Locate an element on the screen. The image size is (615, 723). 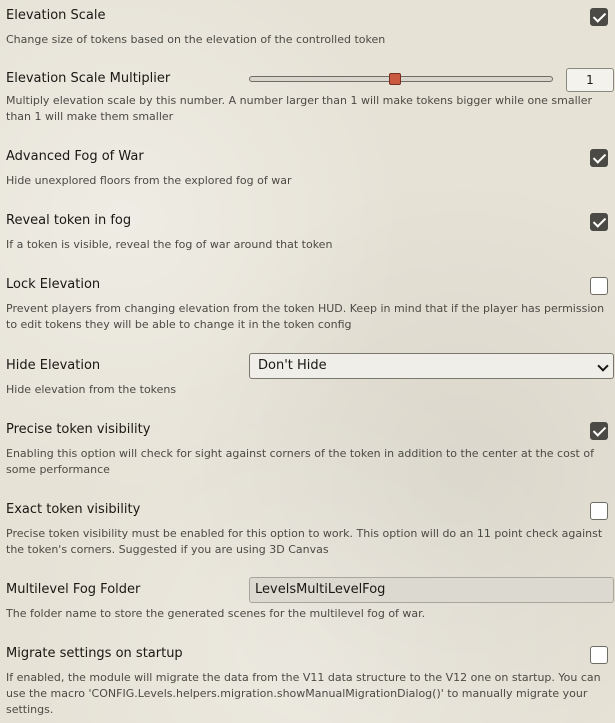
chevron-down-icon is located at coordinates (603, 366).